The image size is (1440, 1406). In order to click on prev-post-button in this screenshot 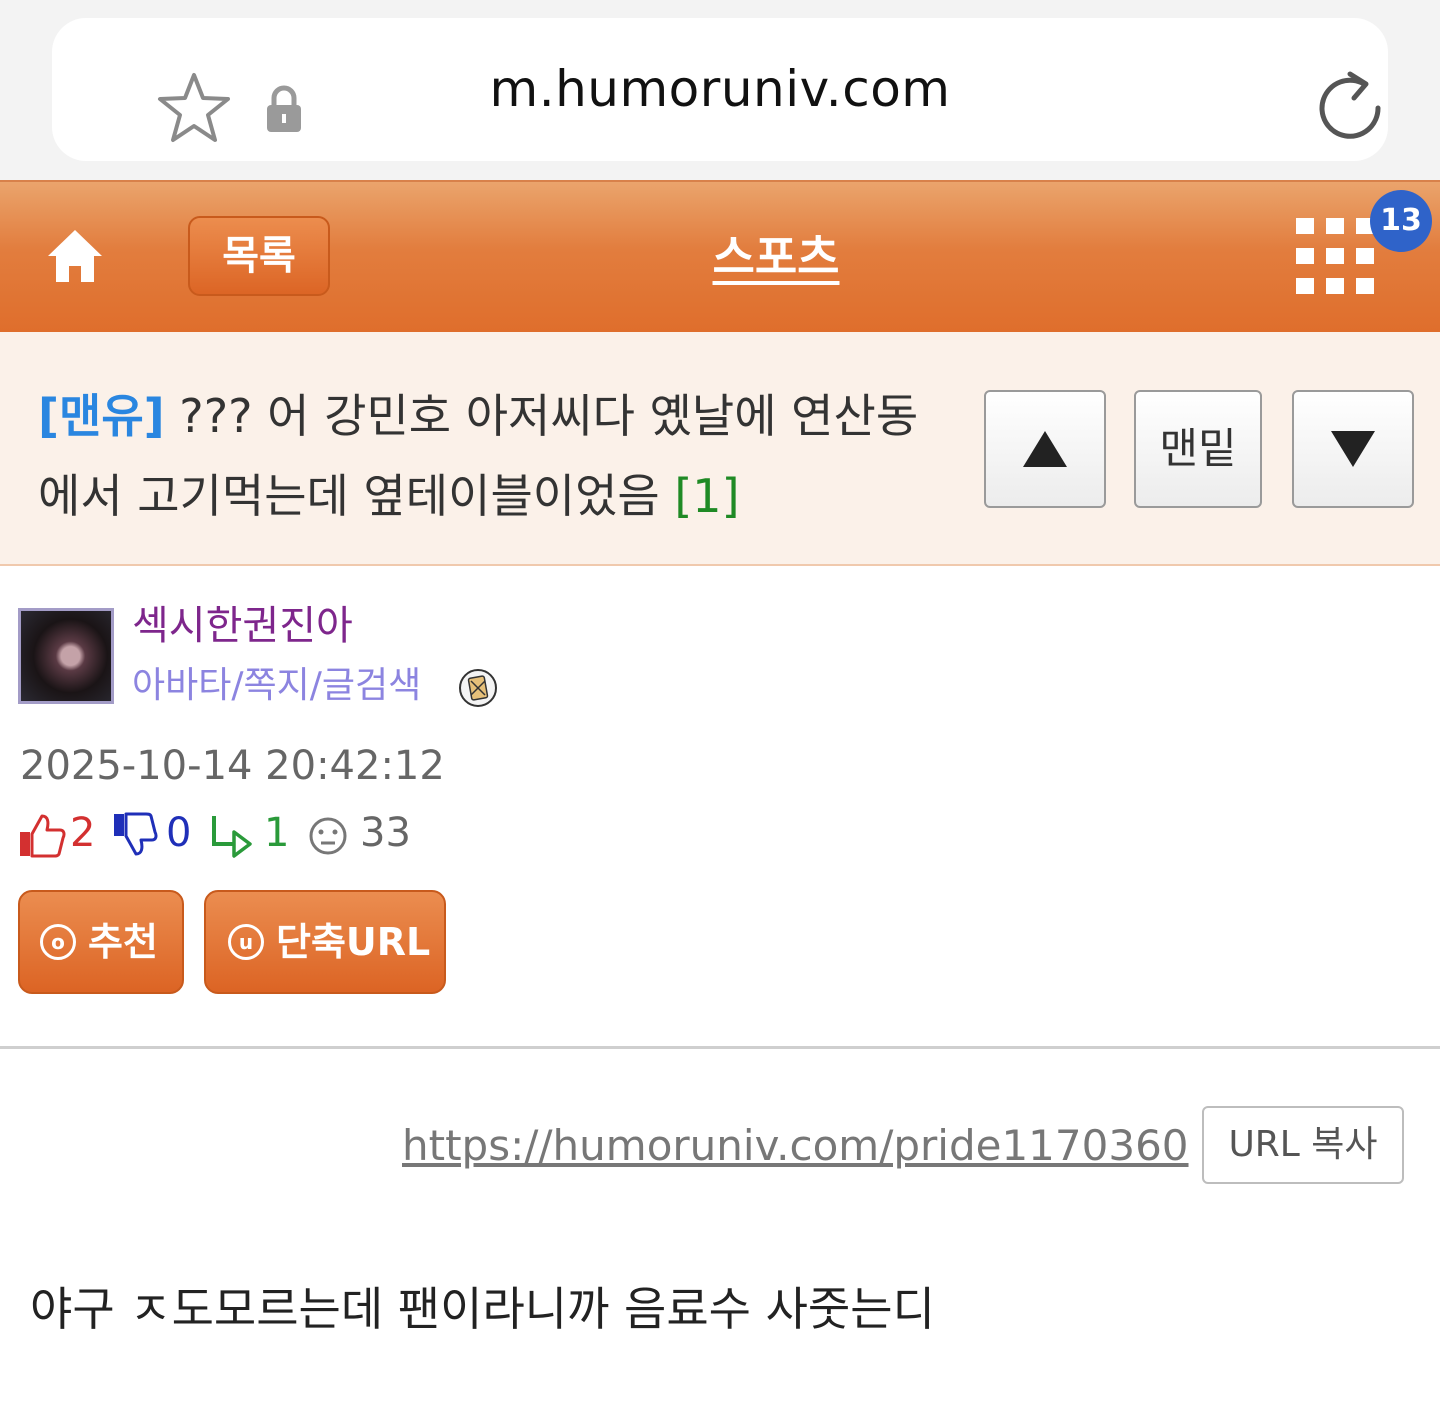, I will do `click(1045, 449)`.